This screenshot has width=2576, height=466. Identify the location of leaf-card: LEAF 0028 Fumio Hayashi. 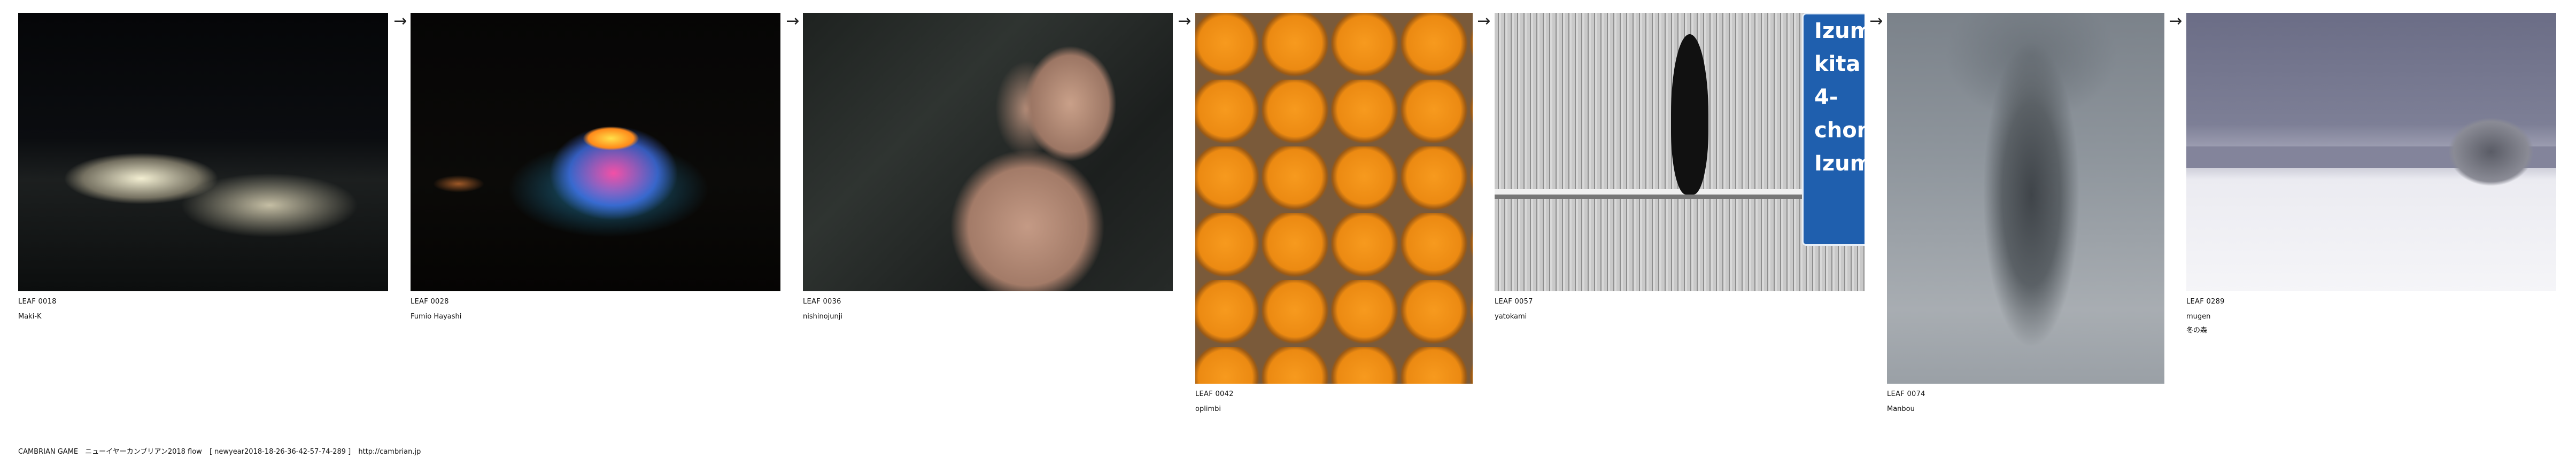
(595, 167).